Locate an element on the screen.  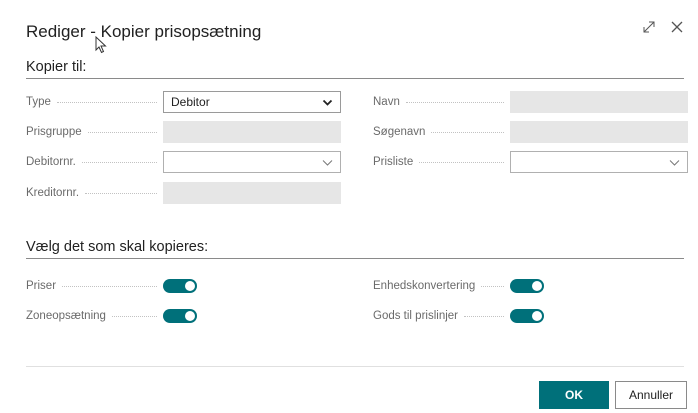
cancel-button: Annuller is located at coordinates (651, 395).